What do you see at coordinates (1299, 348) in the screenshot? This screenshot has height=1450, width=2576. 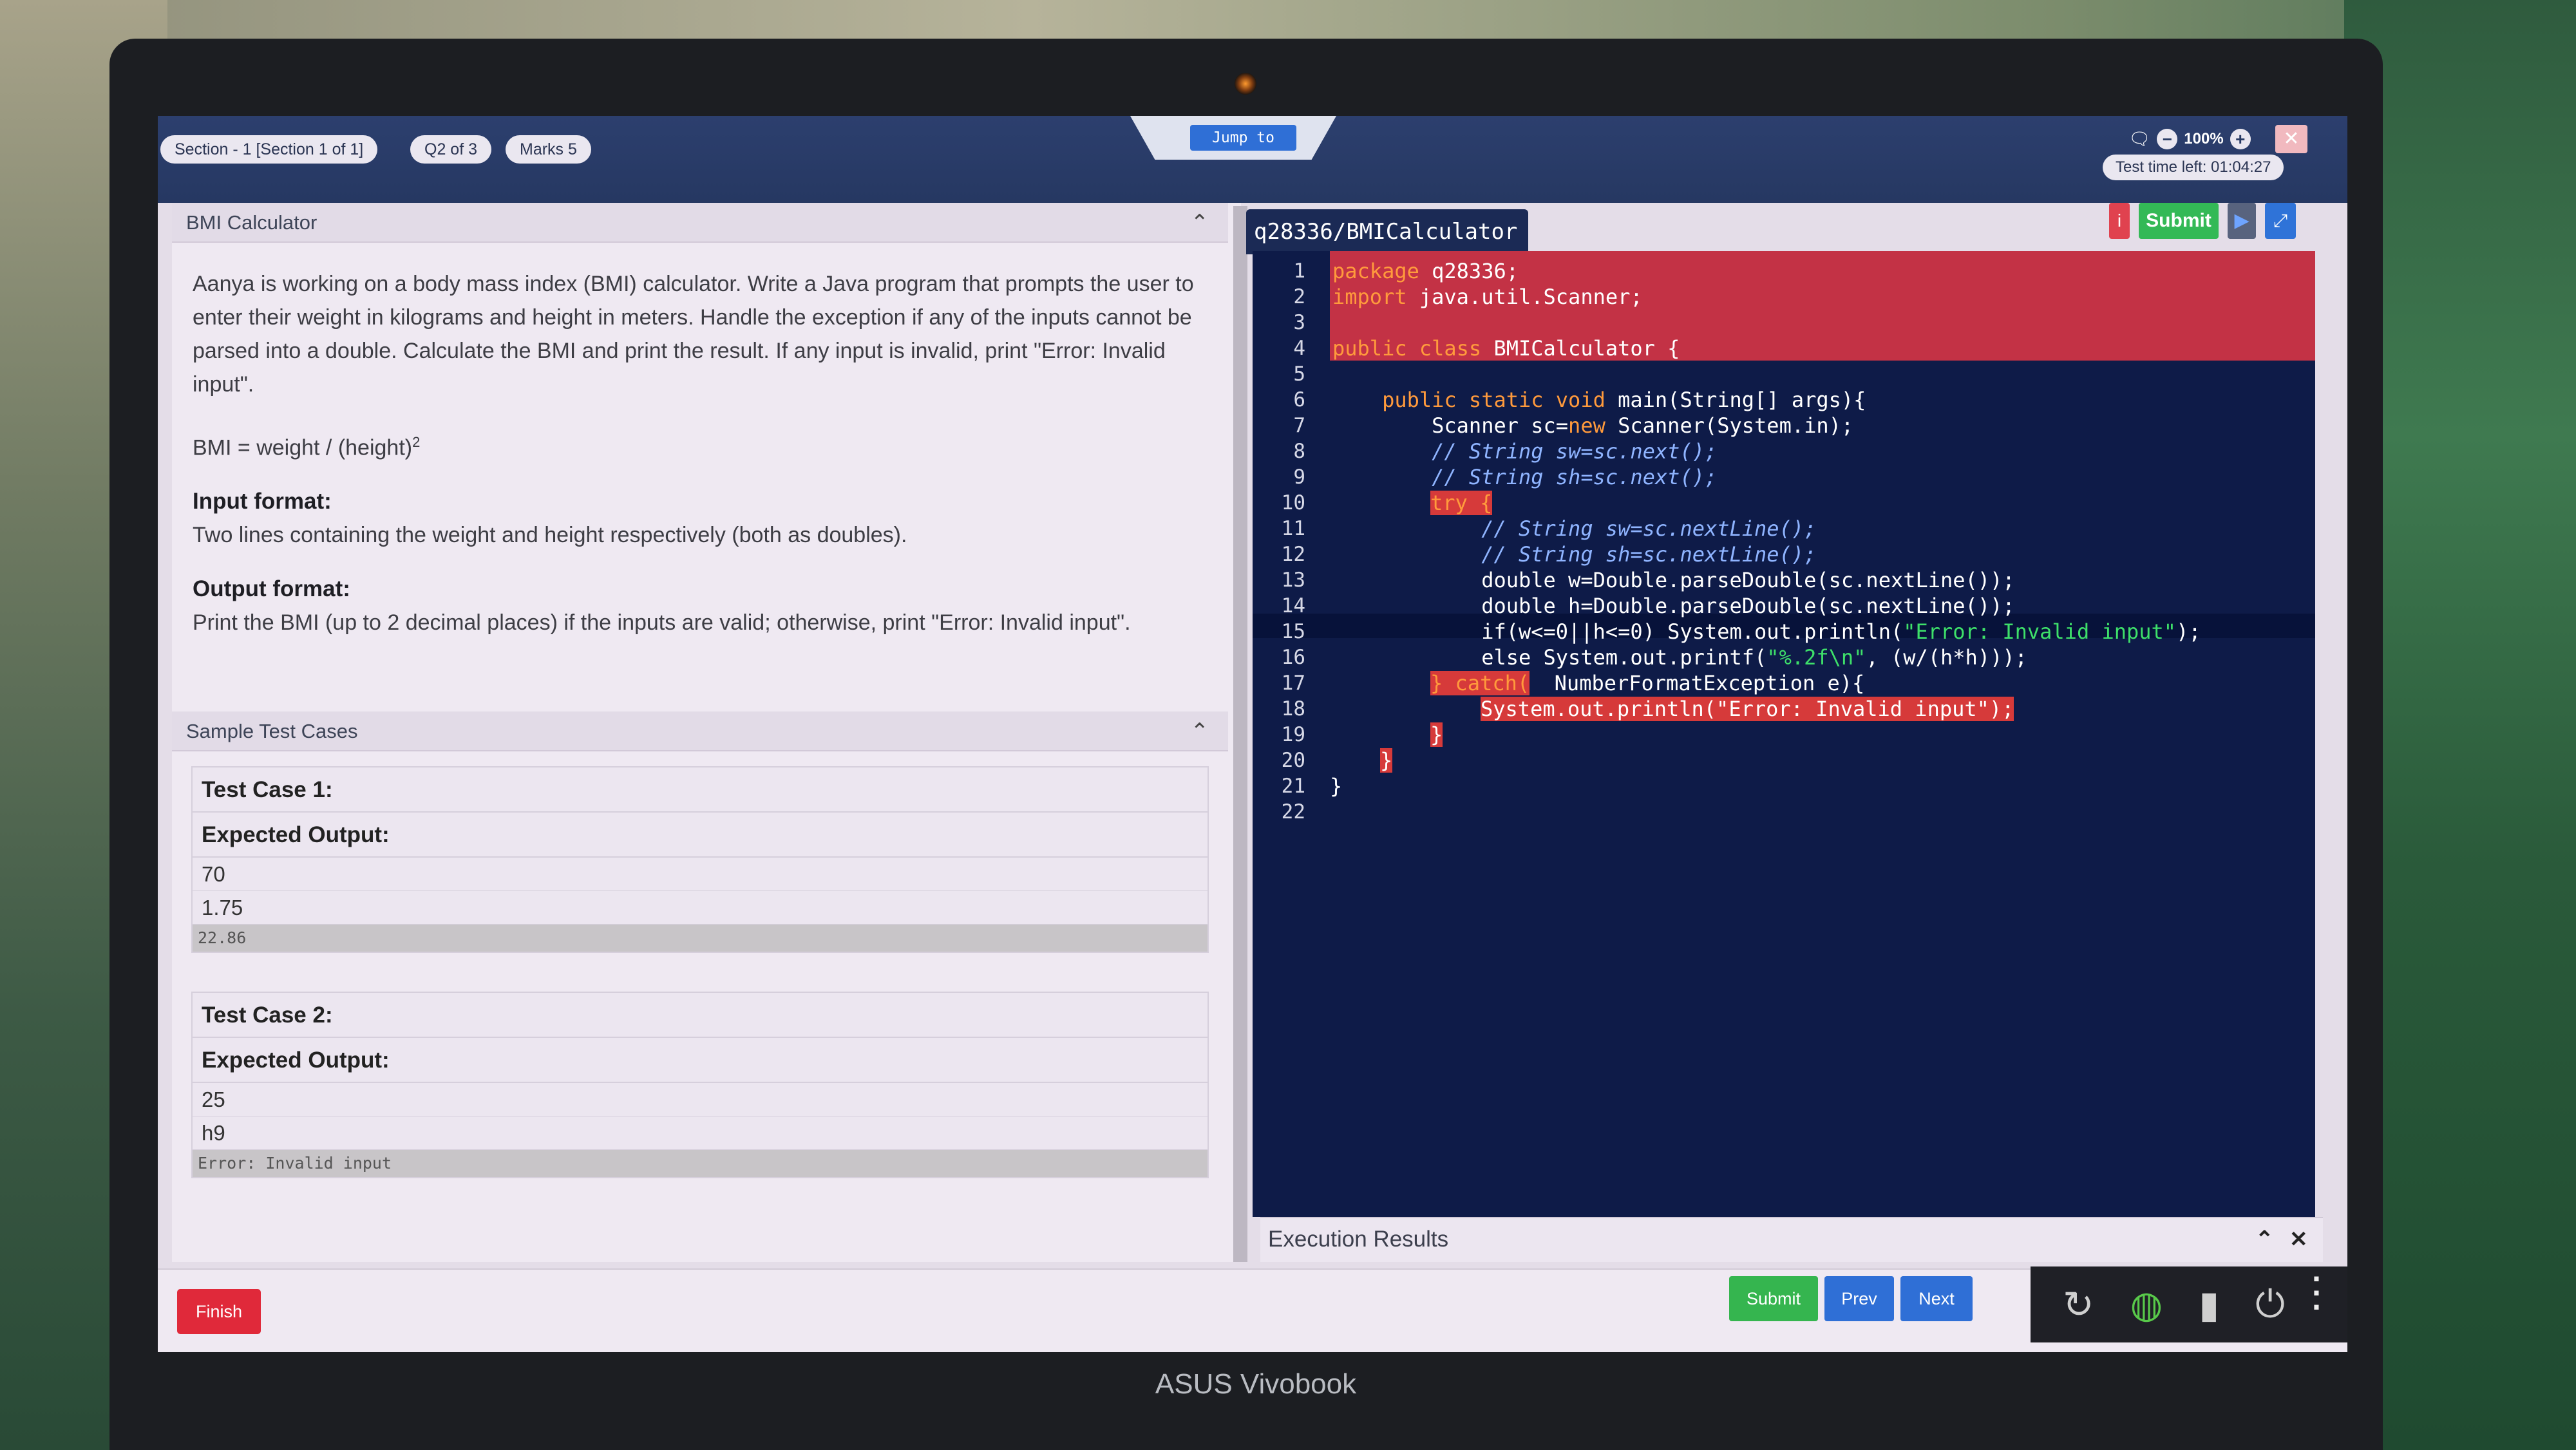 I see `line-number: 4` at bounding box center [1299, 348].